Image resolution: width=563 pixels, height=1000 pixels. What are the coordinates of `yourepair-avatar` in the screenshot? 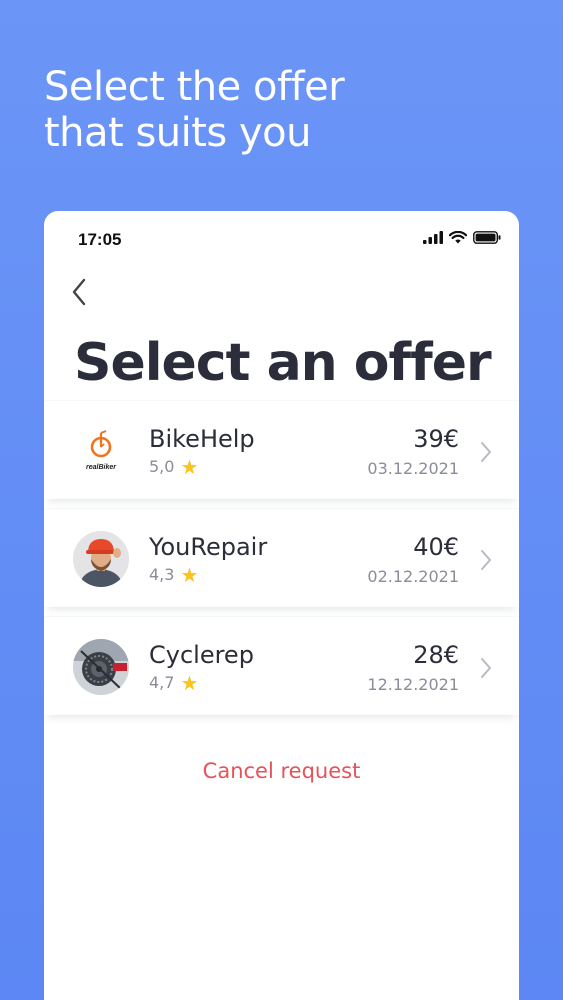 It's located at (101, 559).